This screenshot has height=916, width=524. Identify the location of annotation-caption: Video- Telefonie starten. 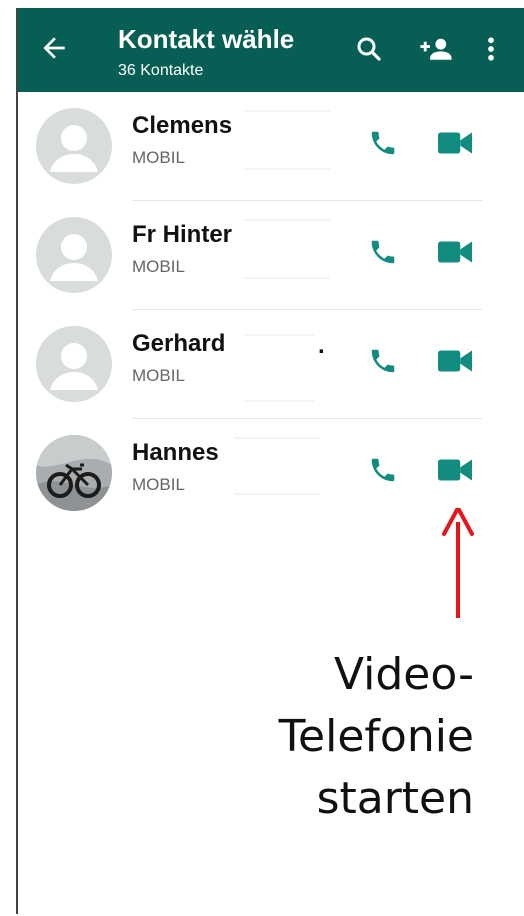
(354, 737).